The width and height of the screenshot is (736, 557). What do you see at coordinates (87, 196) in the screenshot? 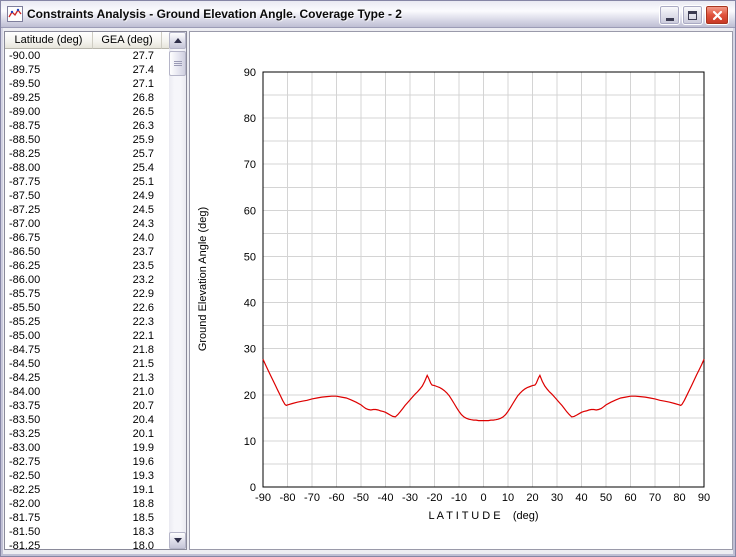
I see `table-row: -87.50 24.9` at bounding box center [87, 196].